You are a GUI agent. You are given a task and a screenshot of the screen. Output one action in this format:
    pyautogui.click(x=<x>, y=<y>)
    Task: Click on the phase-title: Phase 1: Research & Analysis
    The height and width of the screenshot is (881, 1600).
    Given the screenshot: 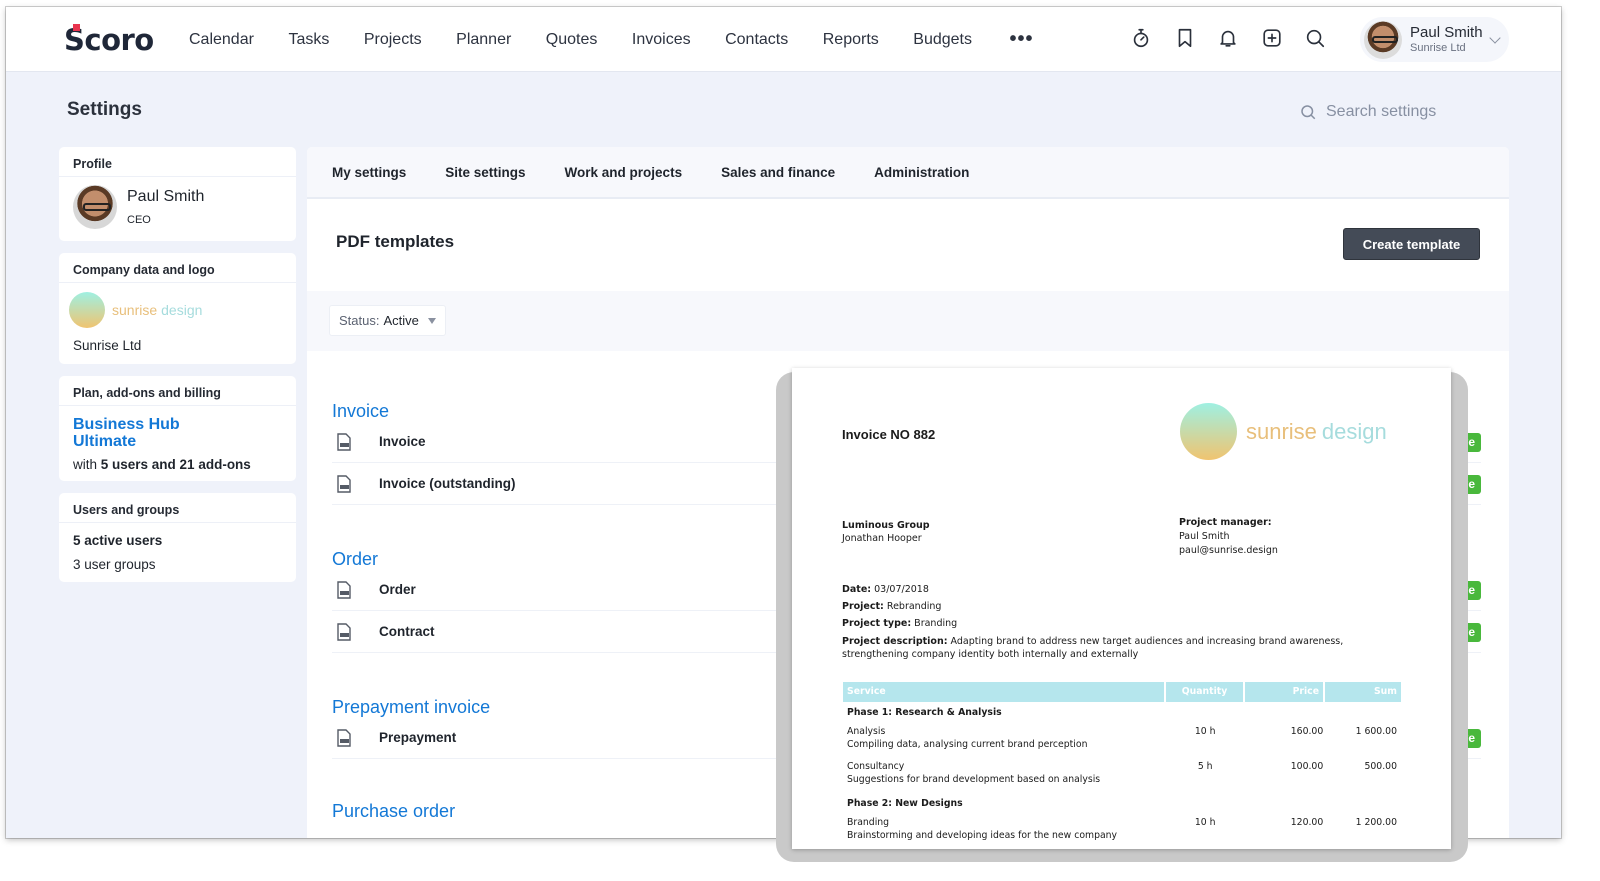 What is the action you would take?
    pyautogui.click(x=924, y=712)
    